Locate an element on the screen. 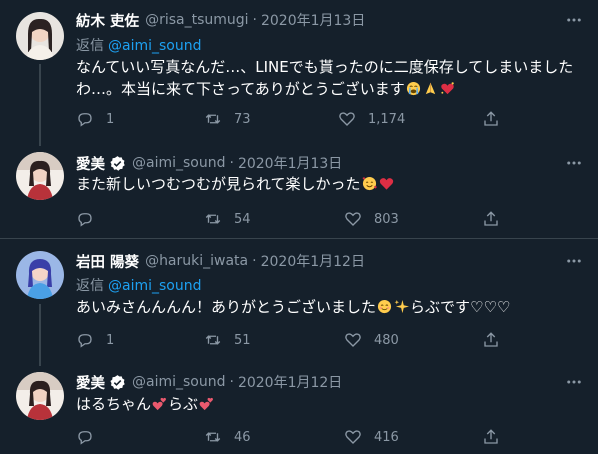  user-handle: @haruki_iwata is located at coordinates (196, 261).